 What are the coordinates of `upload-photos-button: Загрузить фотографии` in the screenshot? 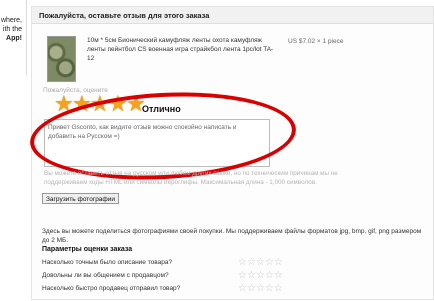 It's located at (81, 198).